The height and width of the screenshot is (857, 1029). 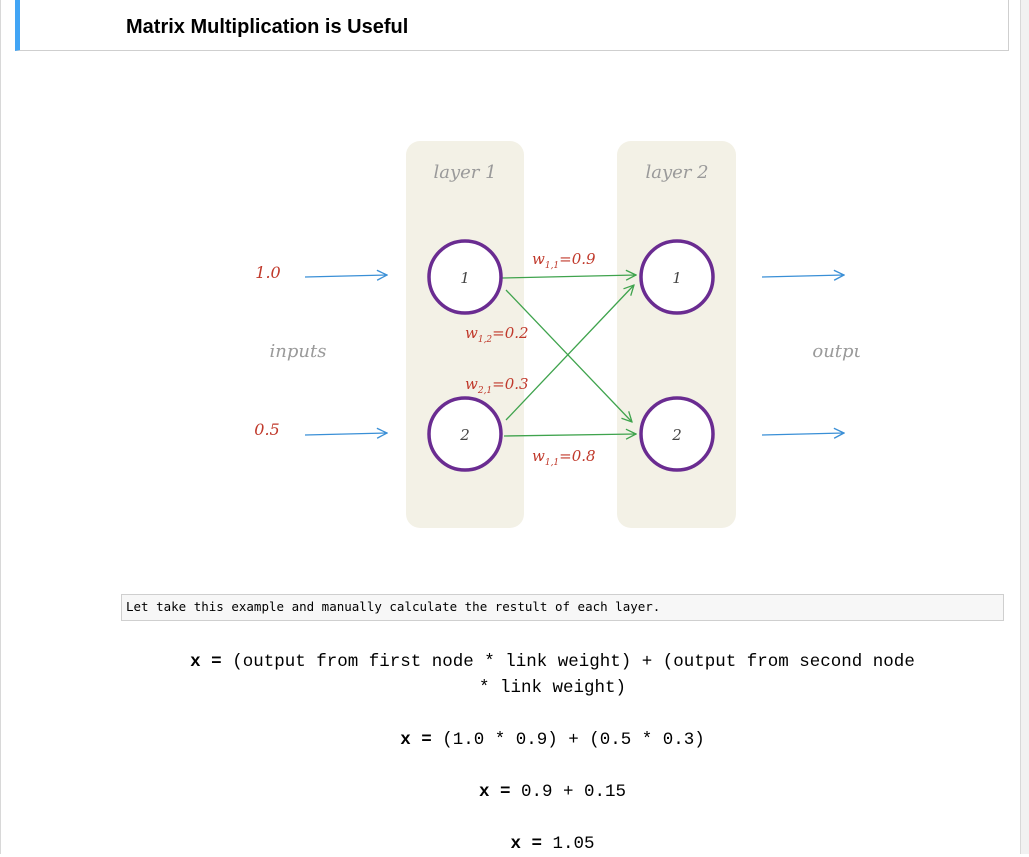 What do you see at coordinates (1025, 427) in the screenshot?
I see `scrollbar` at bounding box center [1025, 427].